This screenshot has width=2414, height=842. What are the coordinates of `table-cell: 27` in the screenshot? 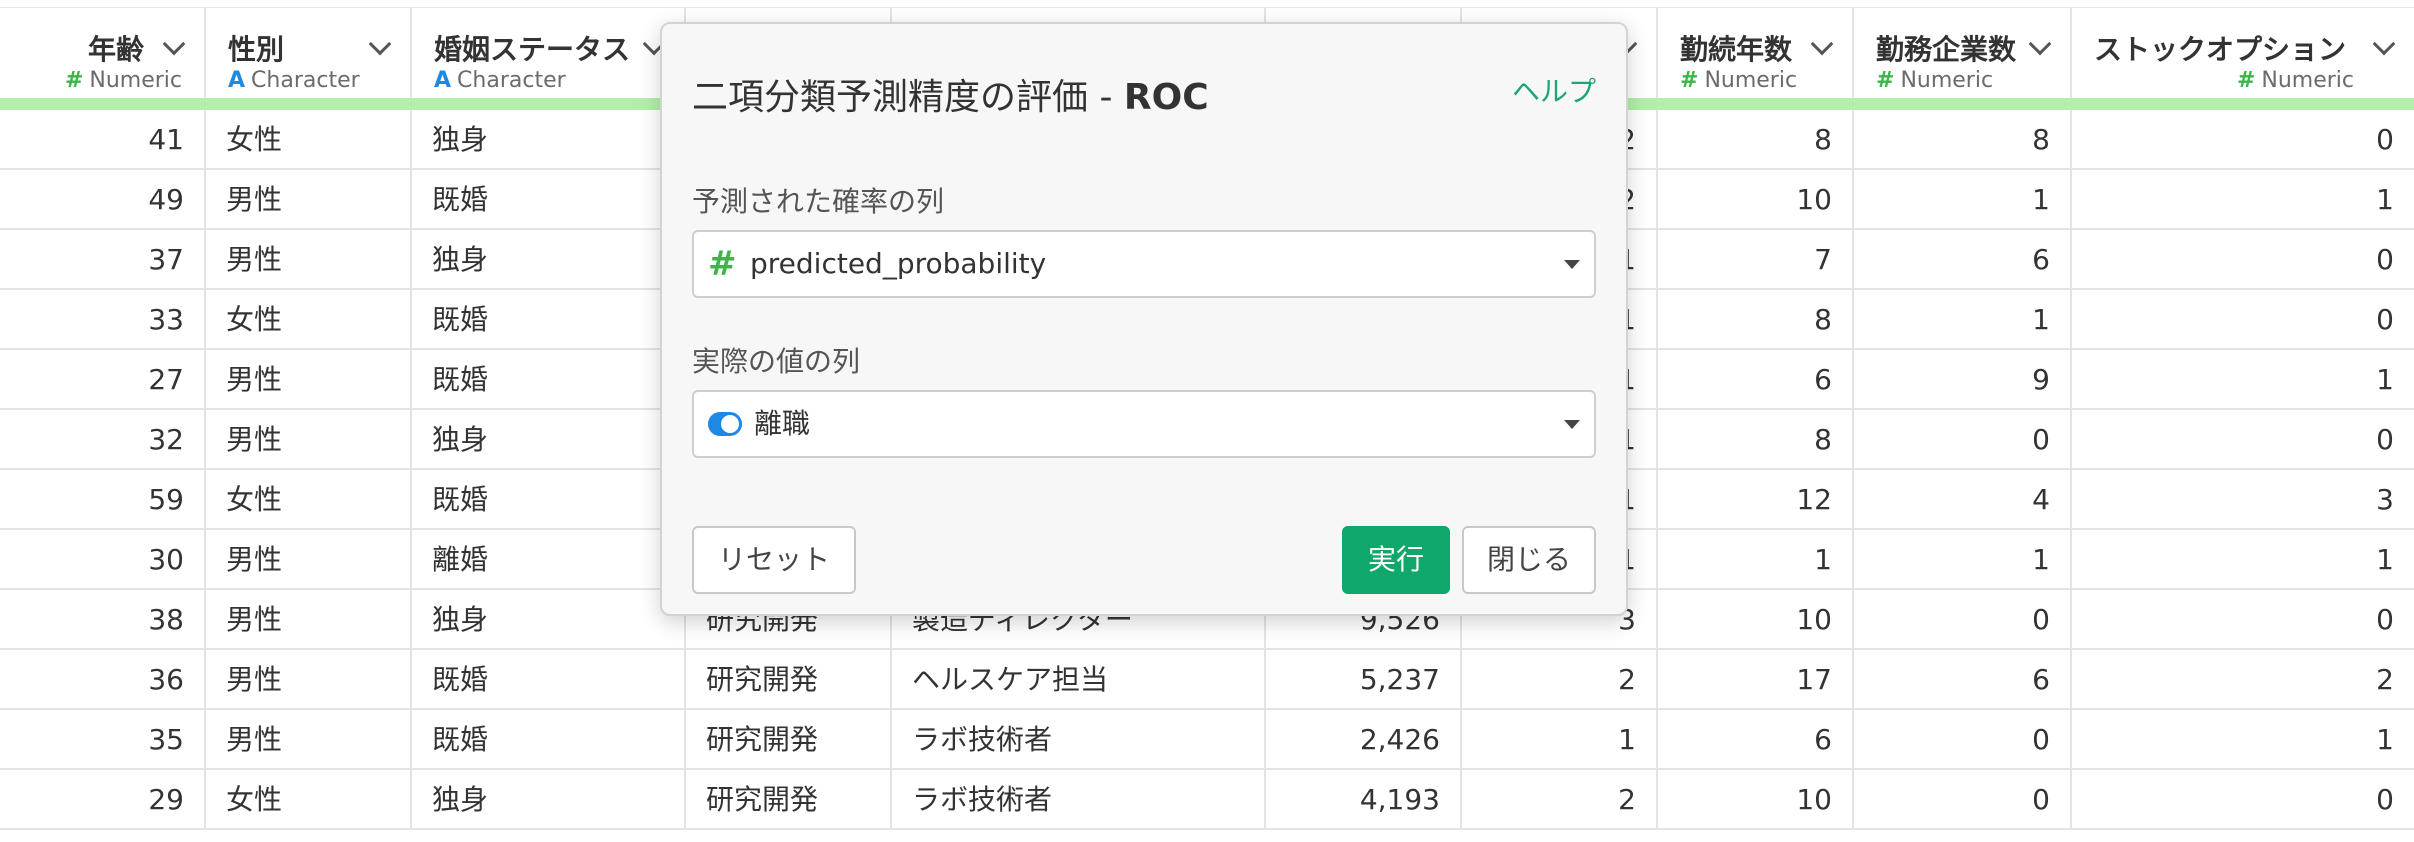 It's located at (103, 380).